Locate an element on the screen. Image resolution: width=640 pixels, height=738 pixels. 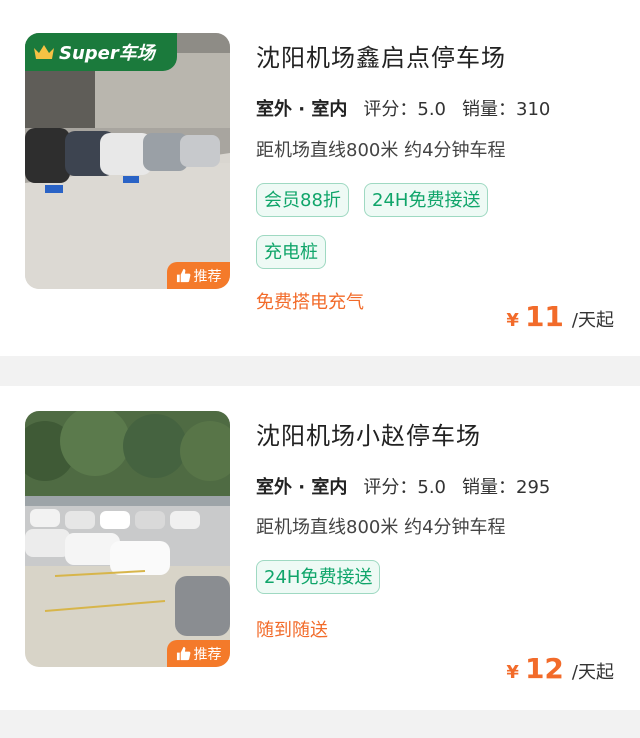
listing-meta: 室外 · 室内 评分：5.0 销量：295 is located at coordinates (403, 488).